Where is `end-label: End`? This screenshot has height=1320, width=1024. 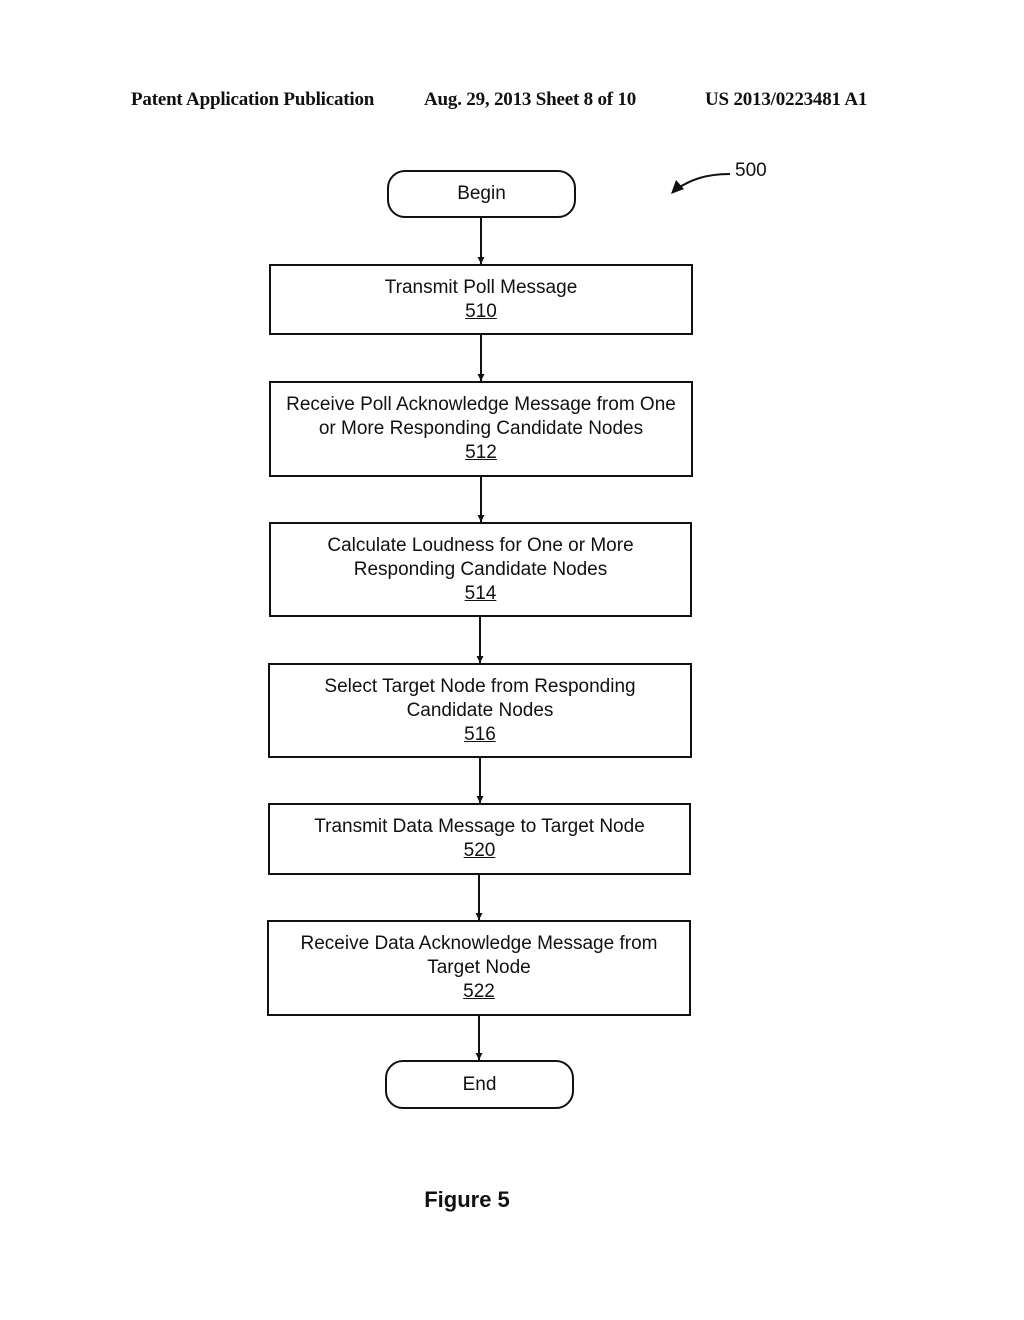
end-label: End is located at coordinates (479, 1084).